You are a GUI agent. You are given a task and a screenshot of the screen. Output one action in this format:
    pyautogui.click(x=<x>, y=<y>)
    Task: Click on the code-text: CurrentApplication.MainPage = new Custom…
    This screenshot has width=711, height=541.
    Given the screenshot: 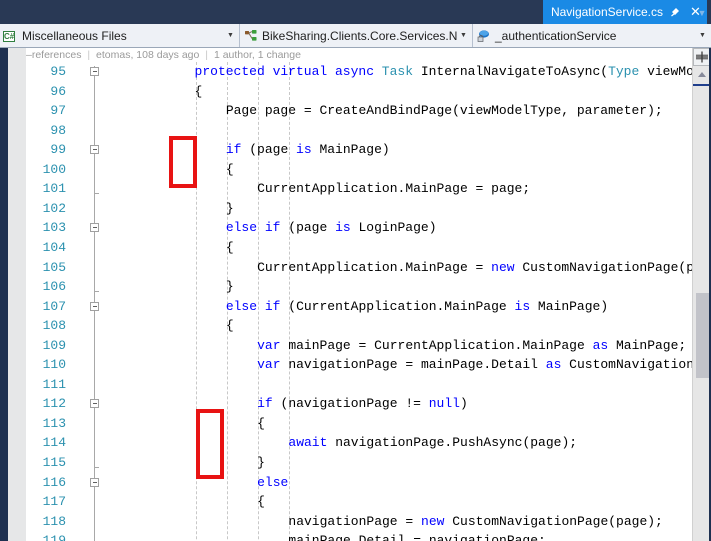 What is the action you would take?
    pyautogui.click(x=484, y=268)
    